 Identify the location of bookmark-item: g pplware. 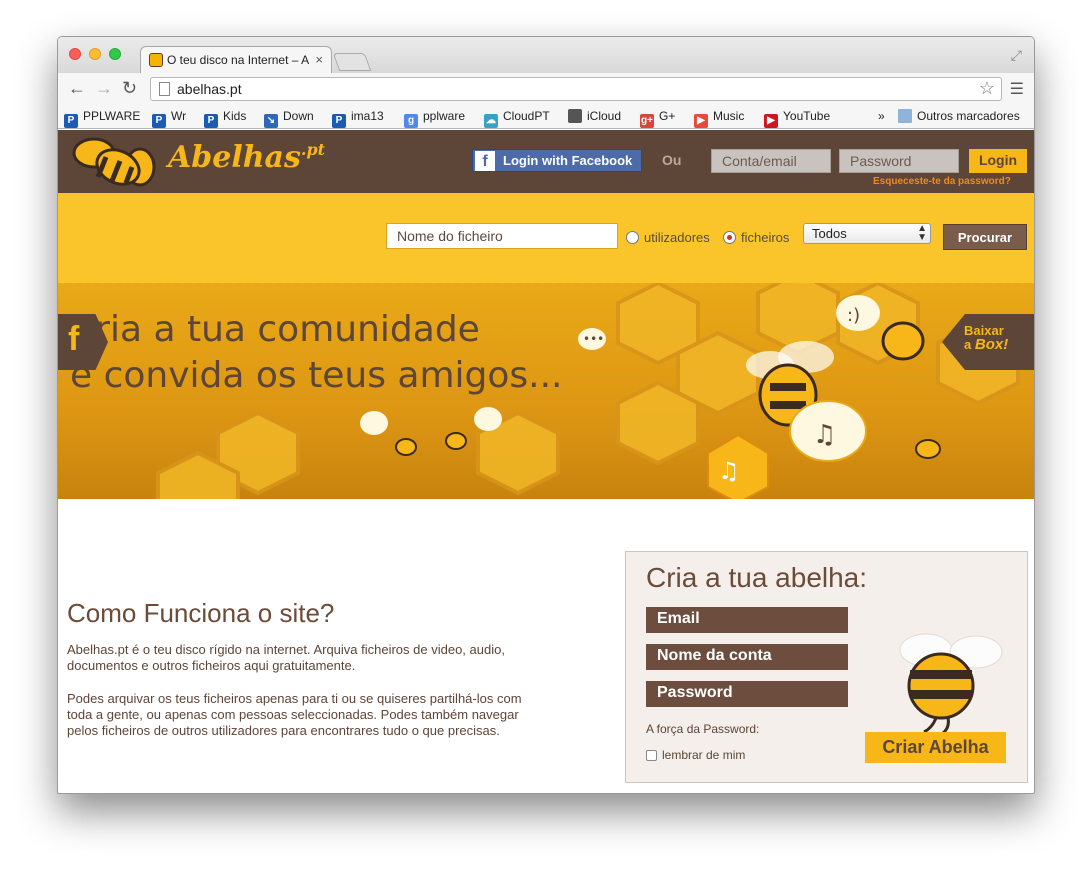
(434, 118).